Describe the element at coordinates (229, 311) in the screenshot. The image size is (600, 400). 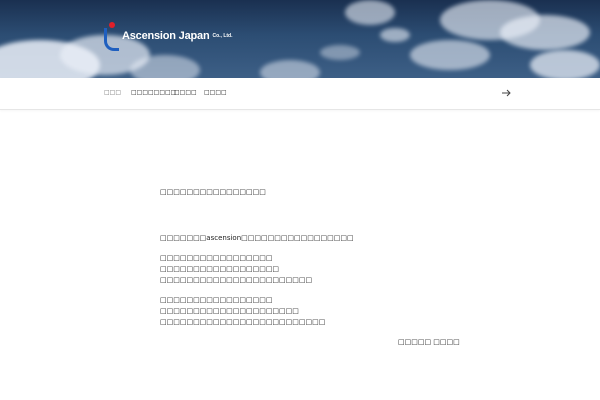
I see `paragraph-line: □□□□□□□□□□□□□□□□□□□□□` at that location.